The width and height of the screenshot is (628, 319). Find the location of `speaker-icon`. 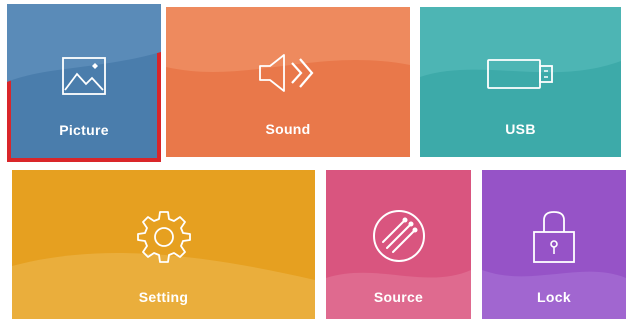

speaker-icon is located at coordinates (288, 73).